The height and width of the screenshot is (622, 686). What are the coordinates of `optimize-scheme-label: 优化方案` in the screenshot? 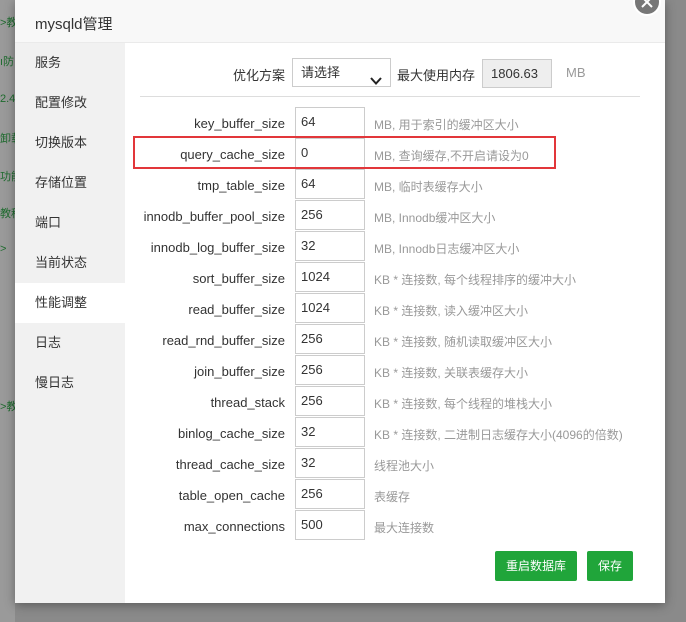 It's located at (258, 75).